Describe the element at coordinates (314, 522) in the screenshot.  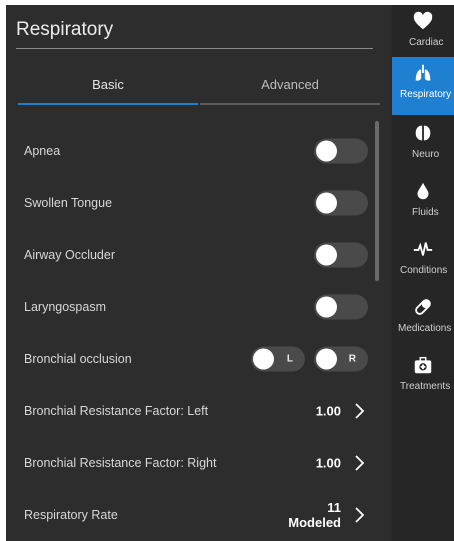
I see `respiratory-rate-mode: Modeled` at that location.